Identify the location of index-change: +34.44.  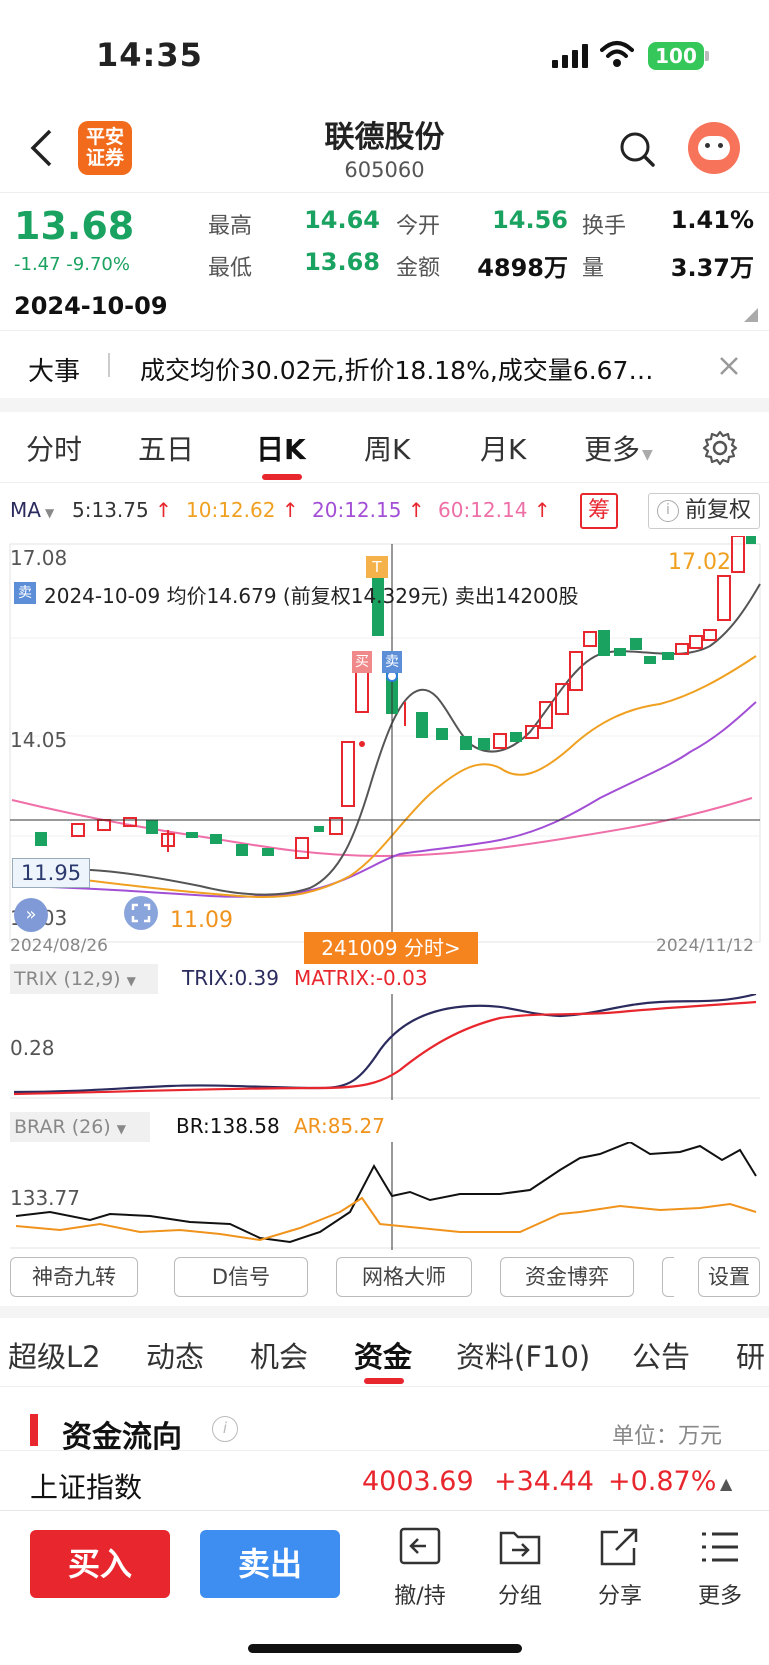
(544, 1481).